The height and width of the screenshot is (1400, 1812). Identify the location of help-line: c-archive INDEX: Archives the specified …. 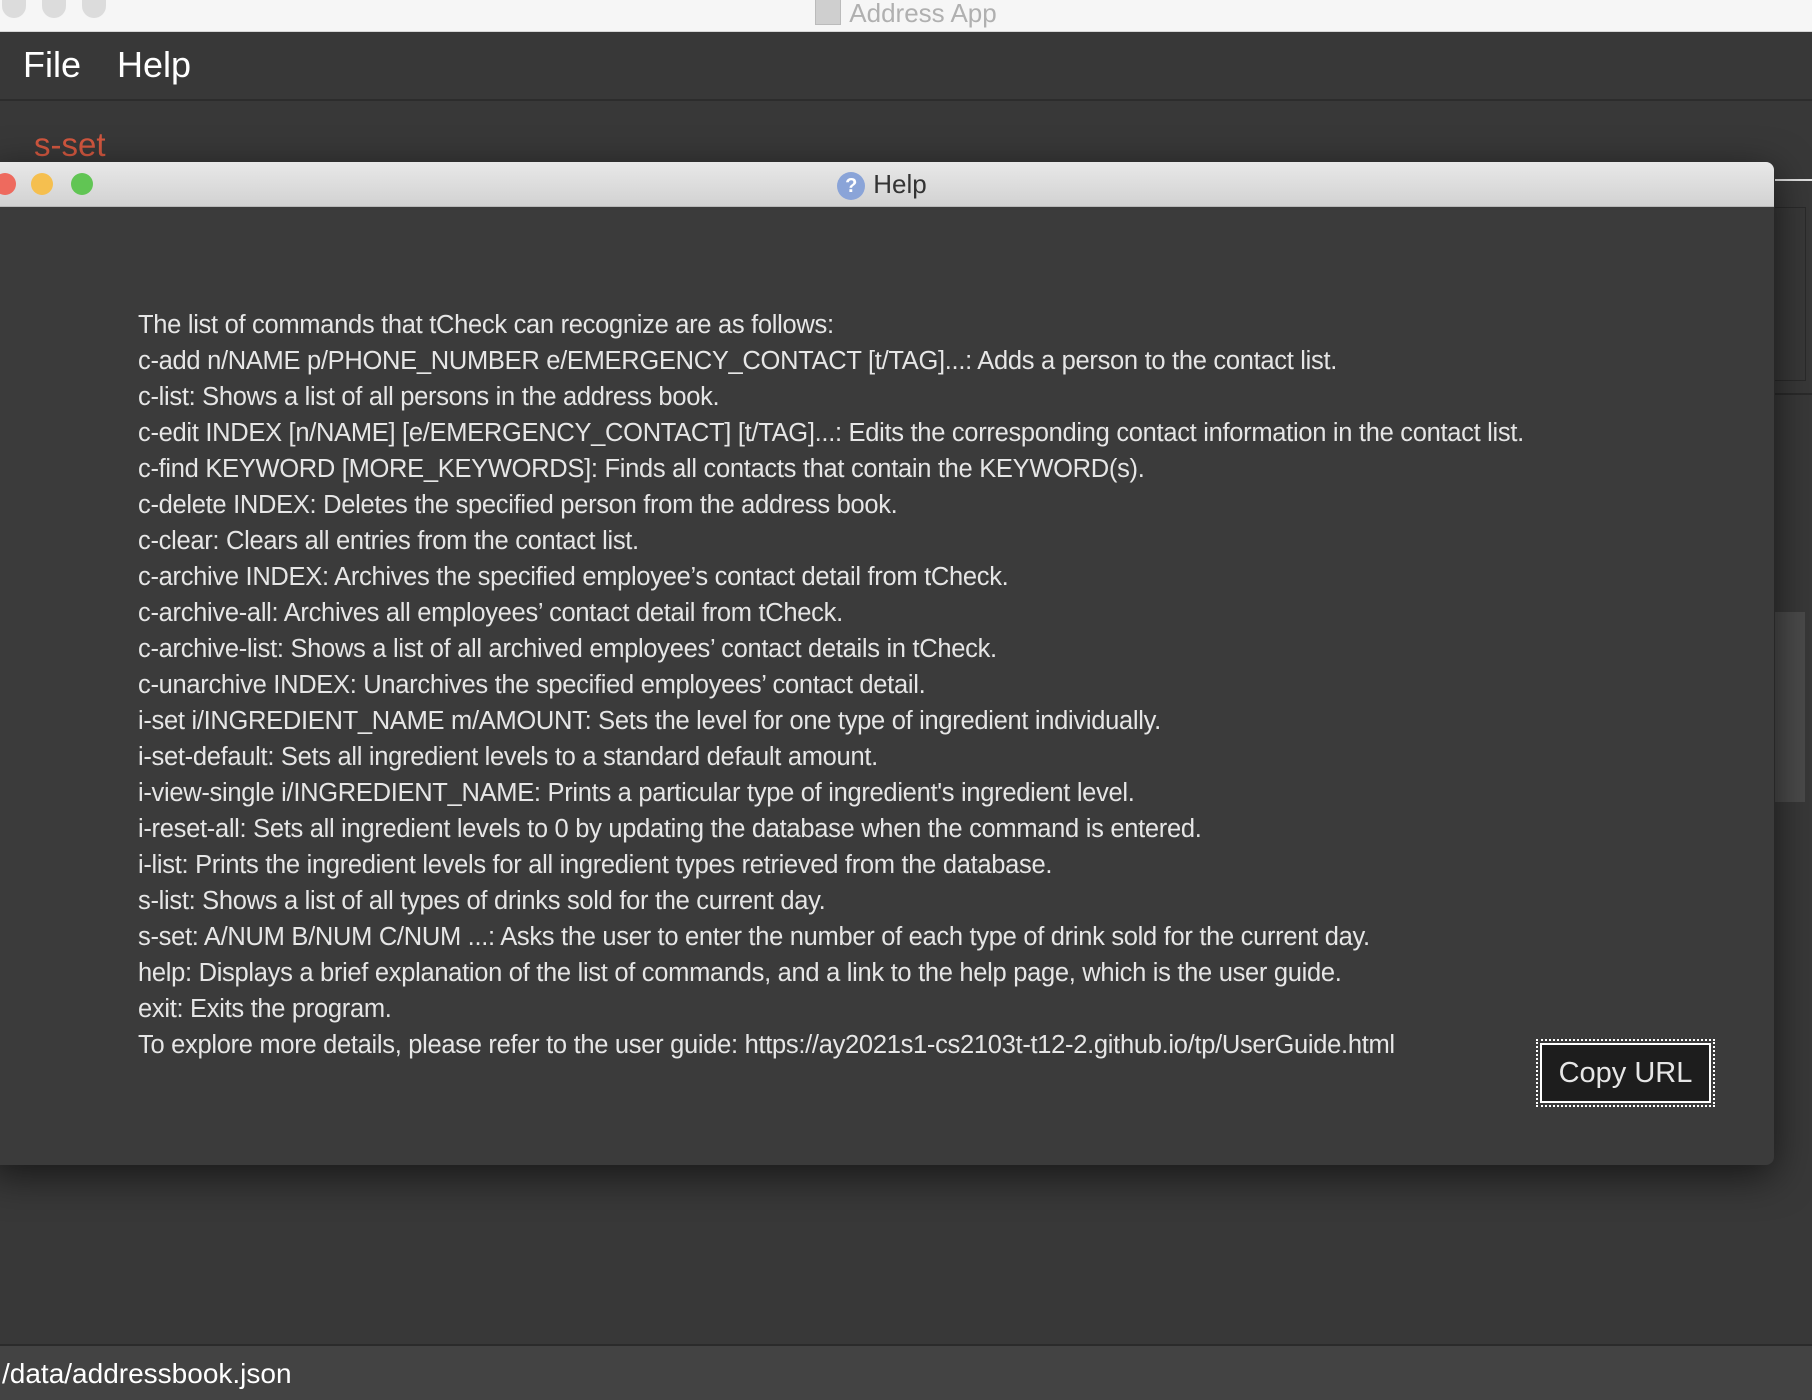
(573, 577).